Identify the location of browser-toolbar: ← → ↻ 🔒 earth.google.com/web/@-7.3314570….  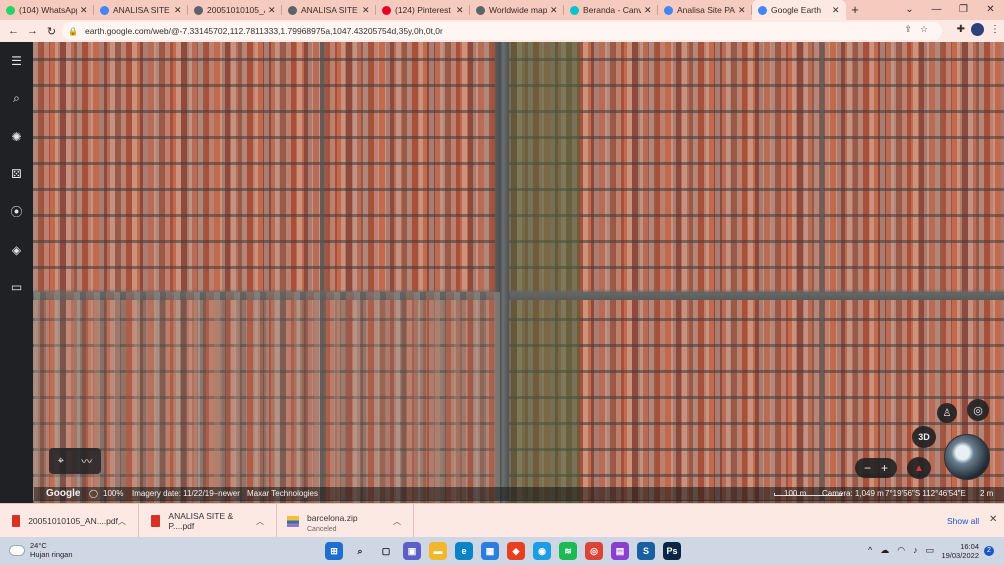
(502, 31).